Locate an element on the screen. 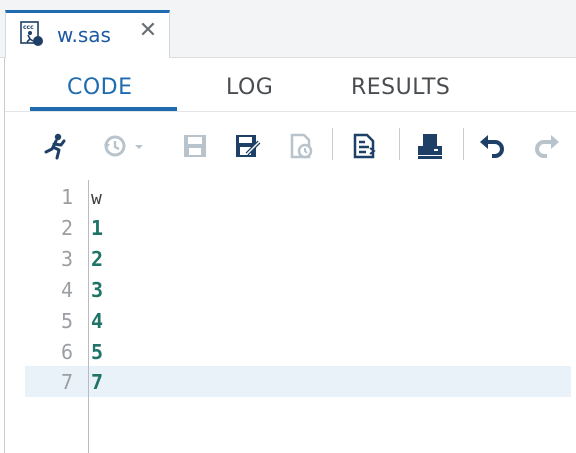  history-button is located at coordinates (126, 146).